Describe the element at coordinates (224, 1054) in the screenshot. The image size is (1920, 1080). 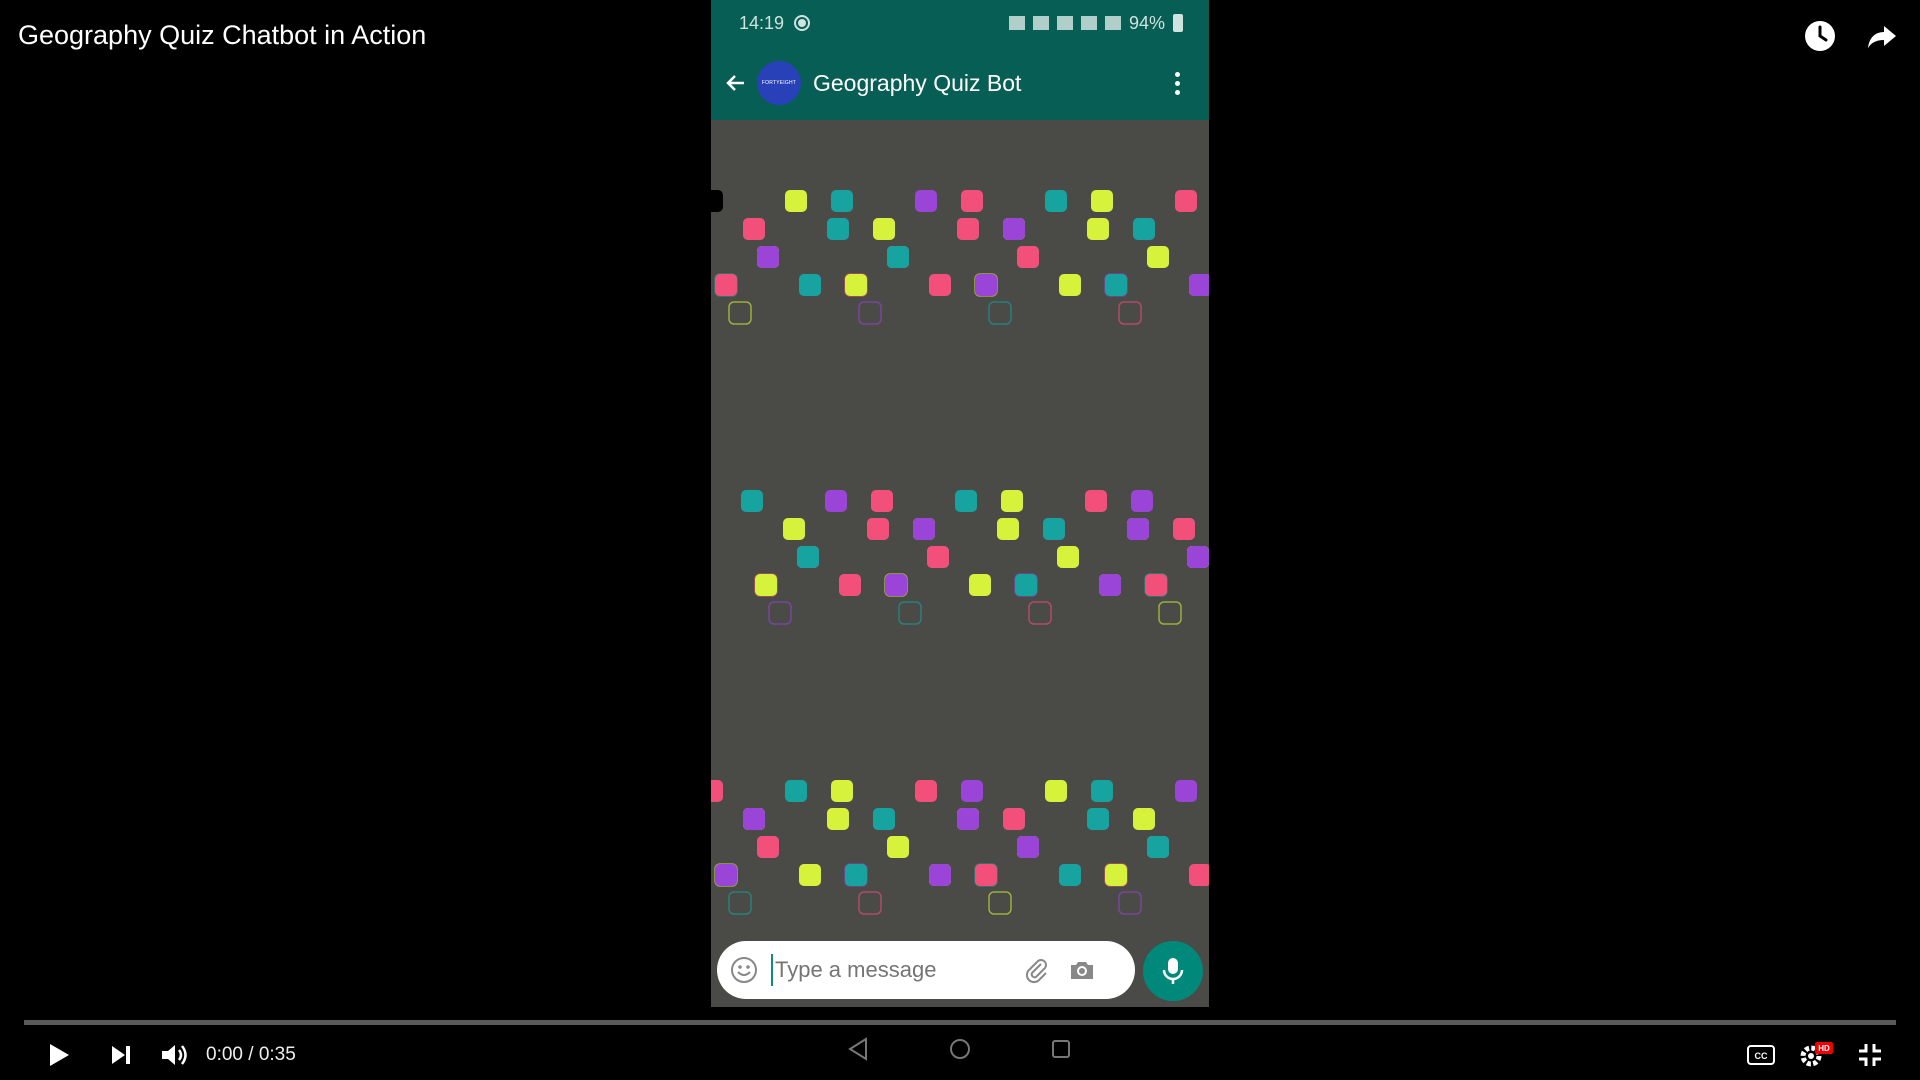
I see `time-current: 0:00` at that location.